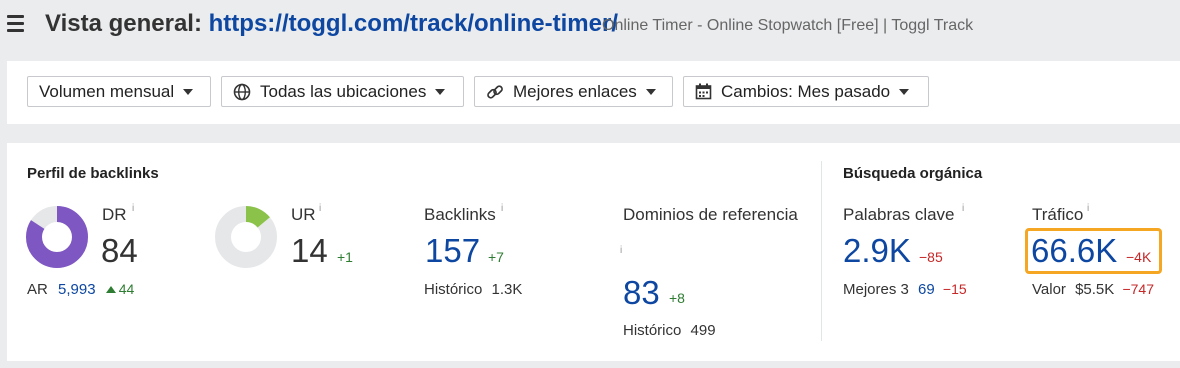  I want to click on dr-value: 84, so click(119, 250).